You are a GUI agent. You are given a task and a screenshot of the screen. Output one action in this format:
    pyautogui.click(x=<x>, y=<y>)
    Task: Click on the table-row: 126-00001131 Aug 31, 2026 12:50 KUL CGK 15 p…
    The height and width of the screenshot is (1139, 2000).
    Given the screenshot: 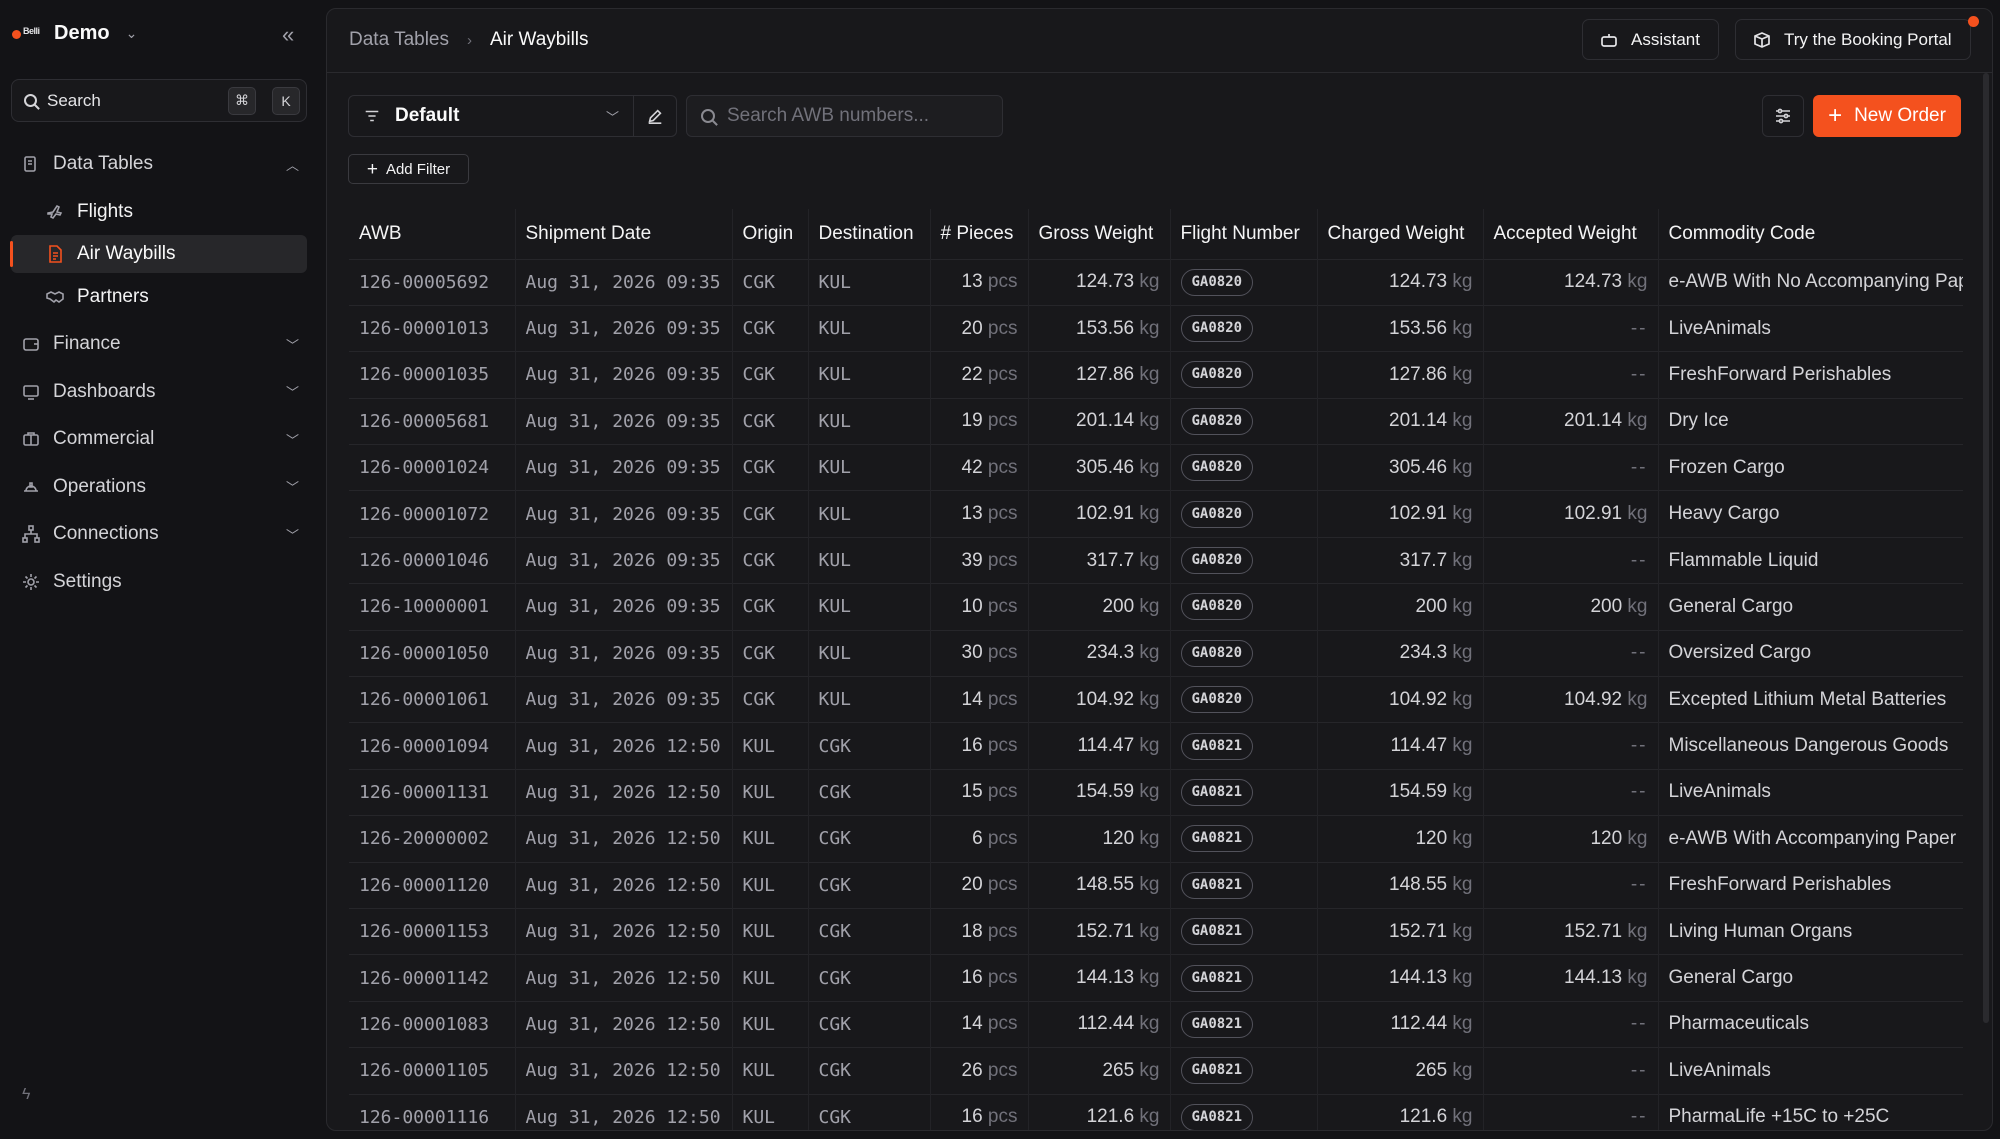 What is the action you would take?
    pyautogui.click(x=1156, y=792)
    